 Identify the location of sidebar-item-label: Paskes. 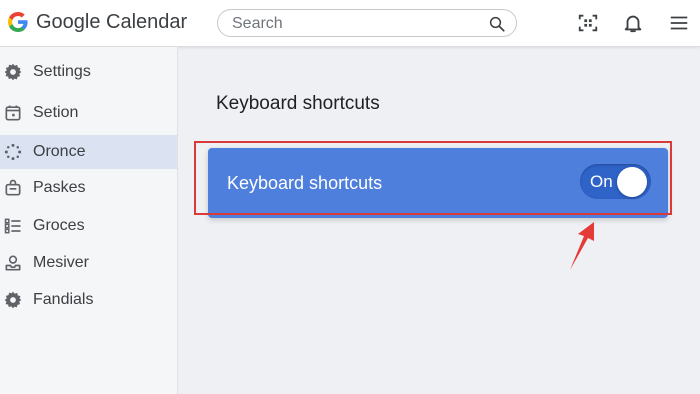
(59, 187).